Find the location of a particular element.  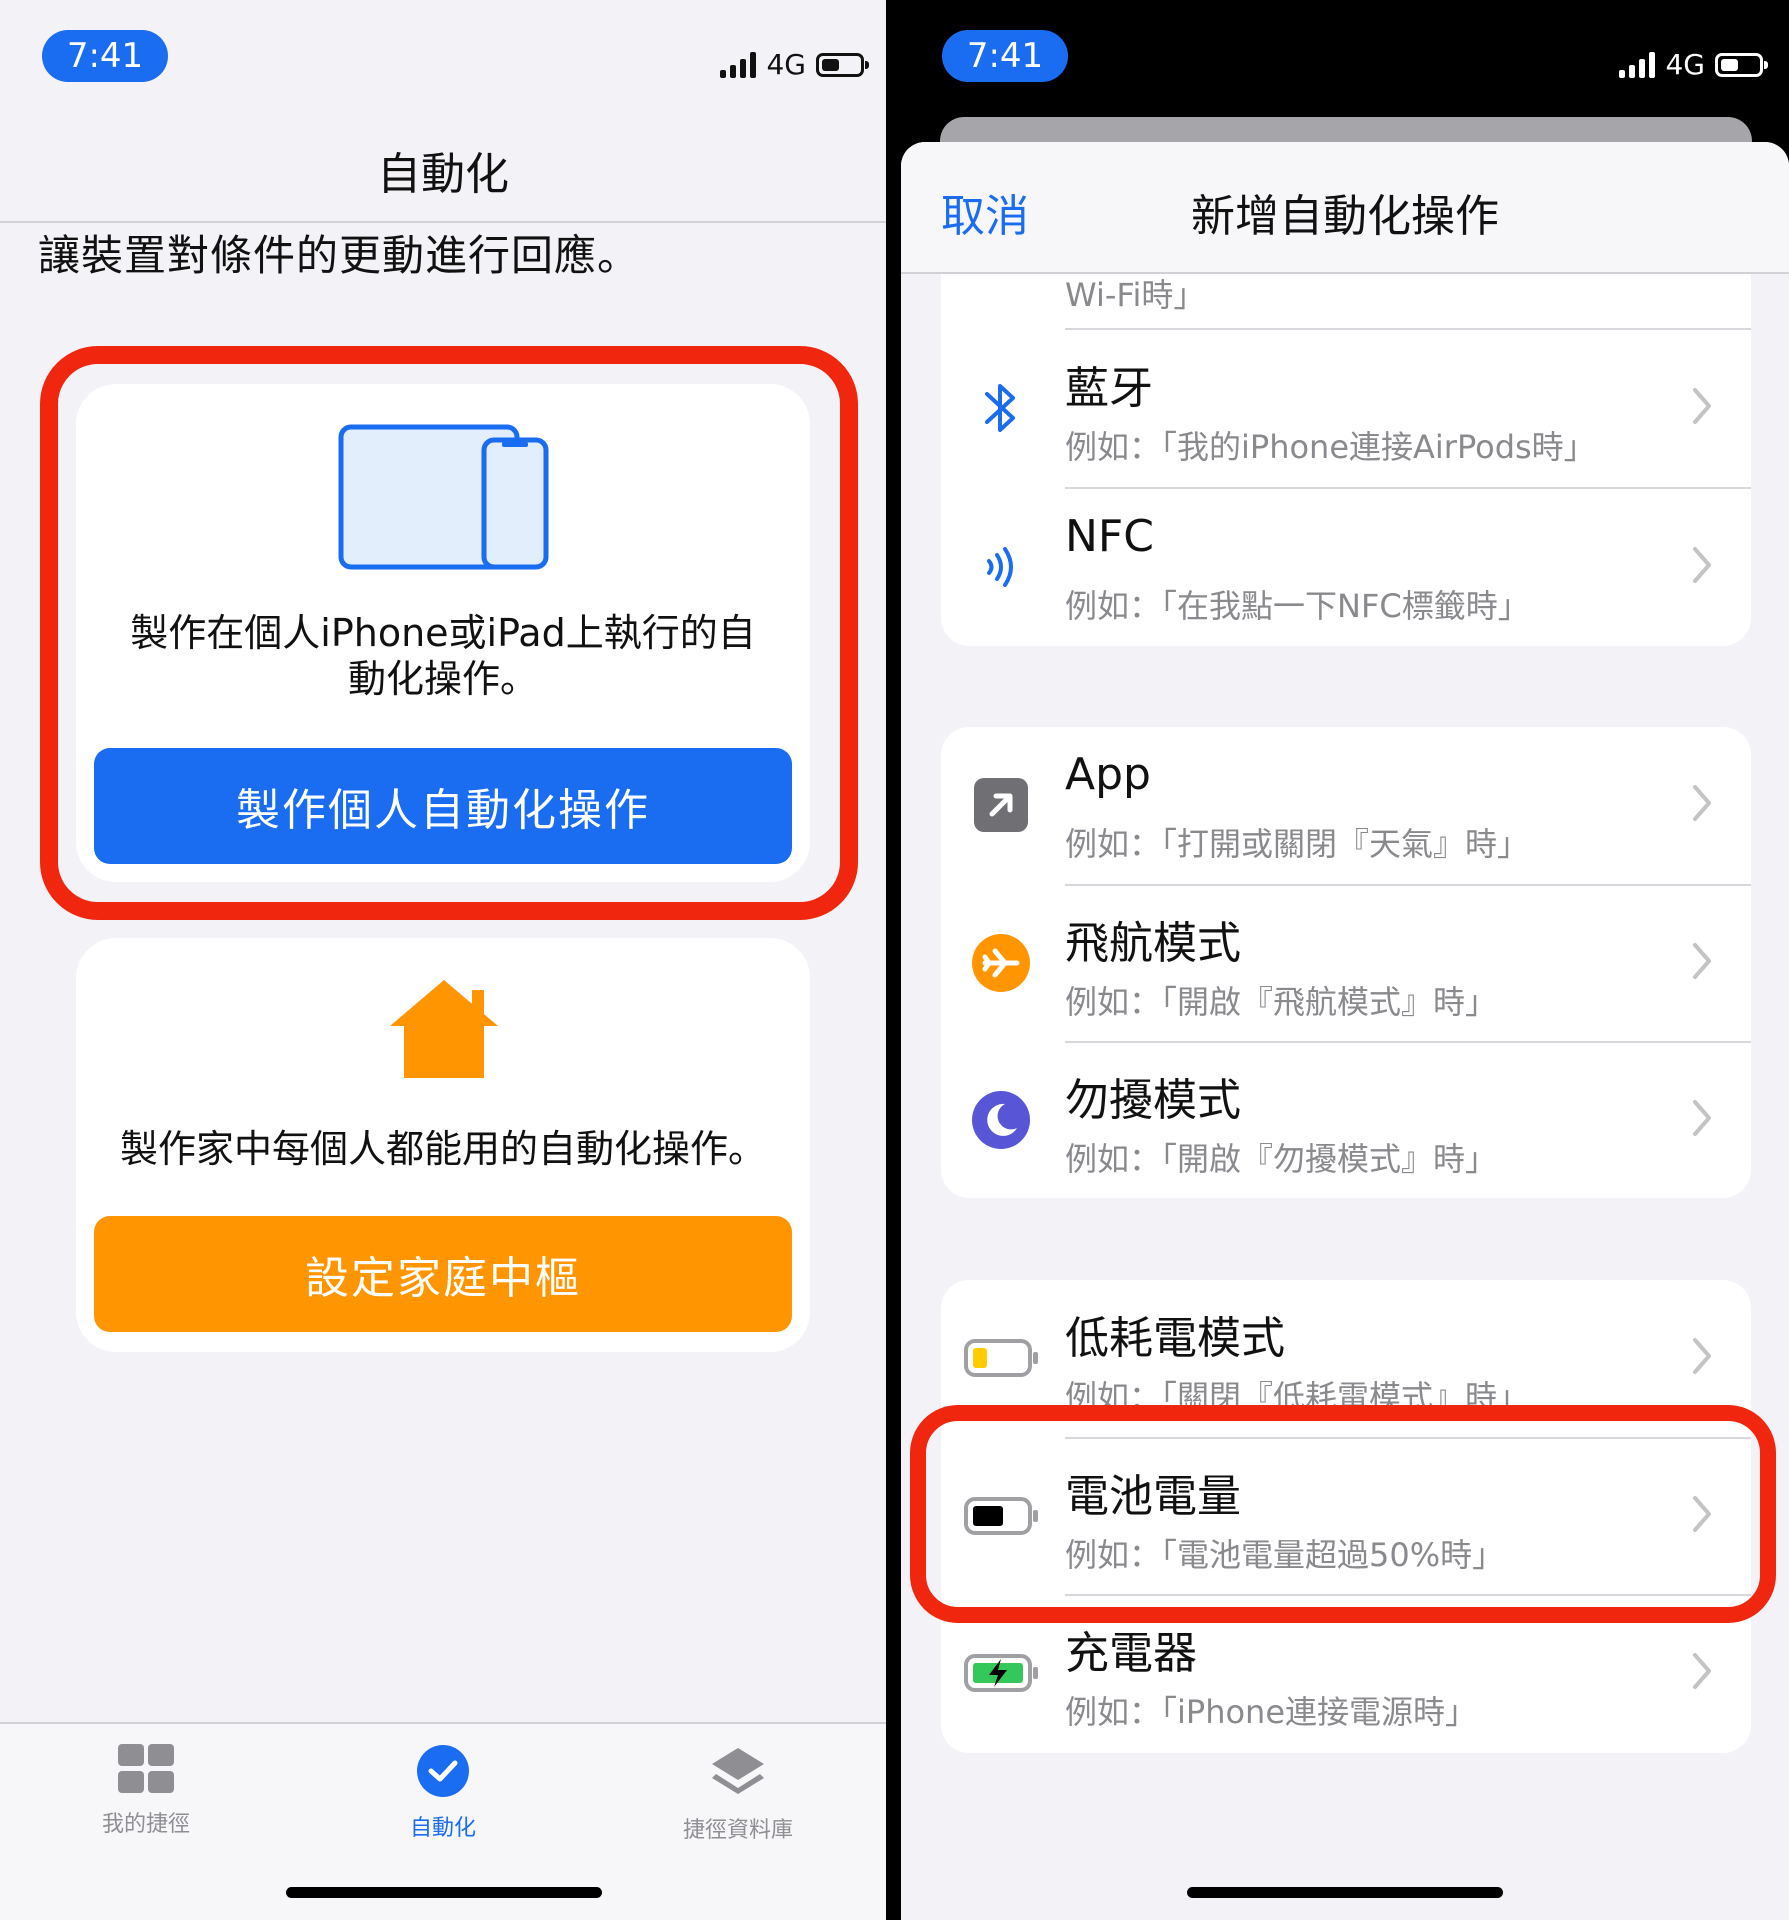

network-type-right: 4G is located at coordinates (1685, 64).